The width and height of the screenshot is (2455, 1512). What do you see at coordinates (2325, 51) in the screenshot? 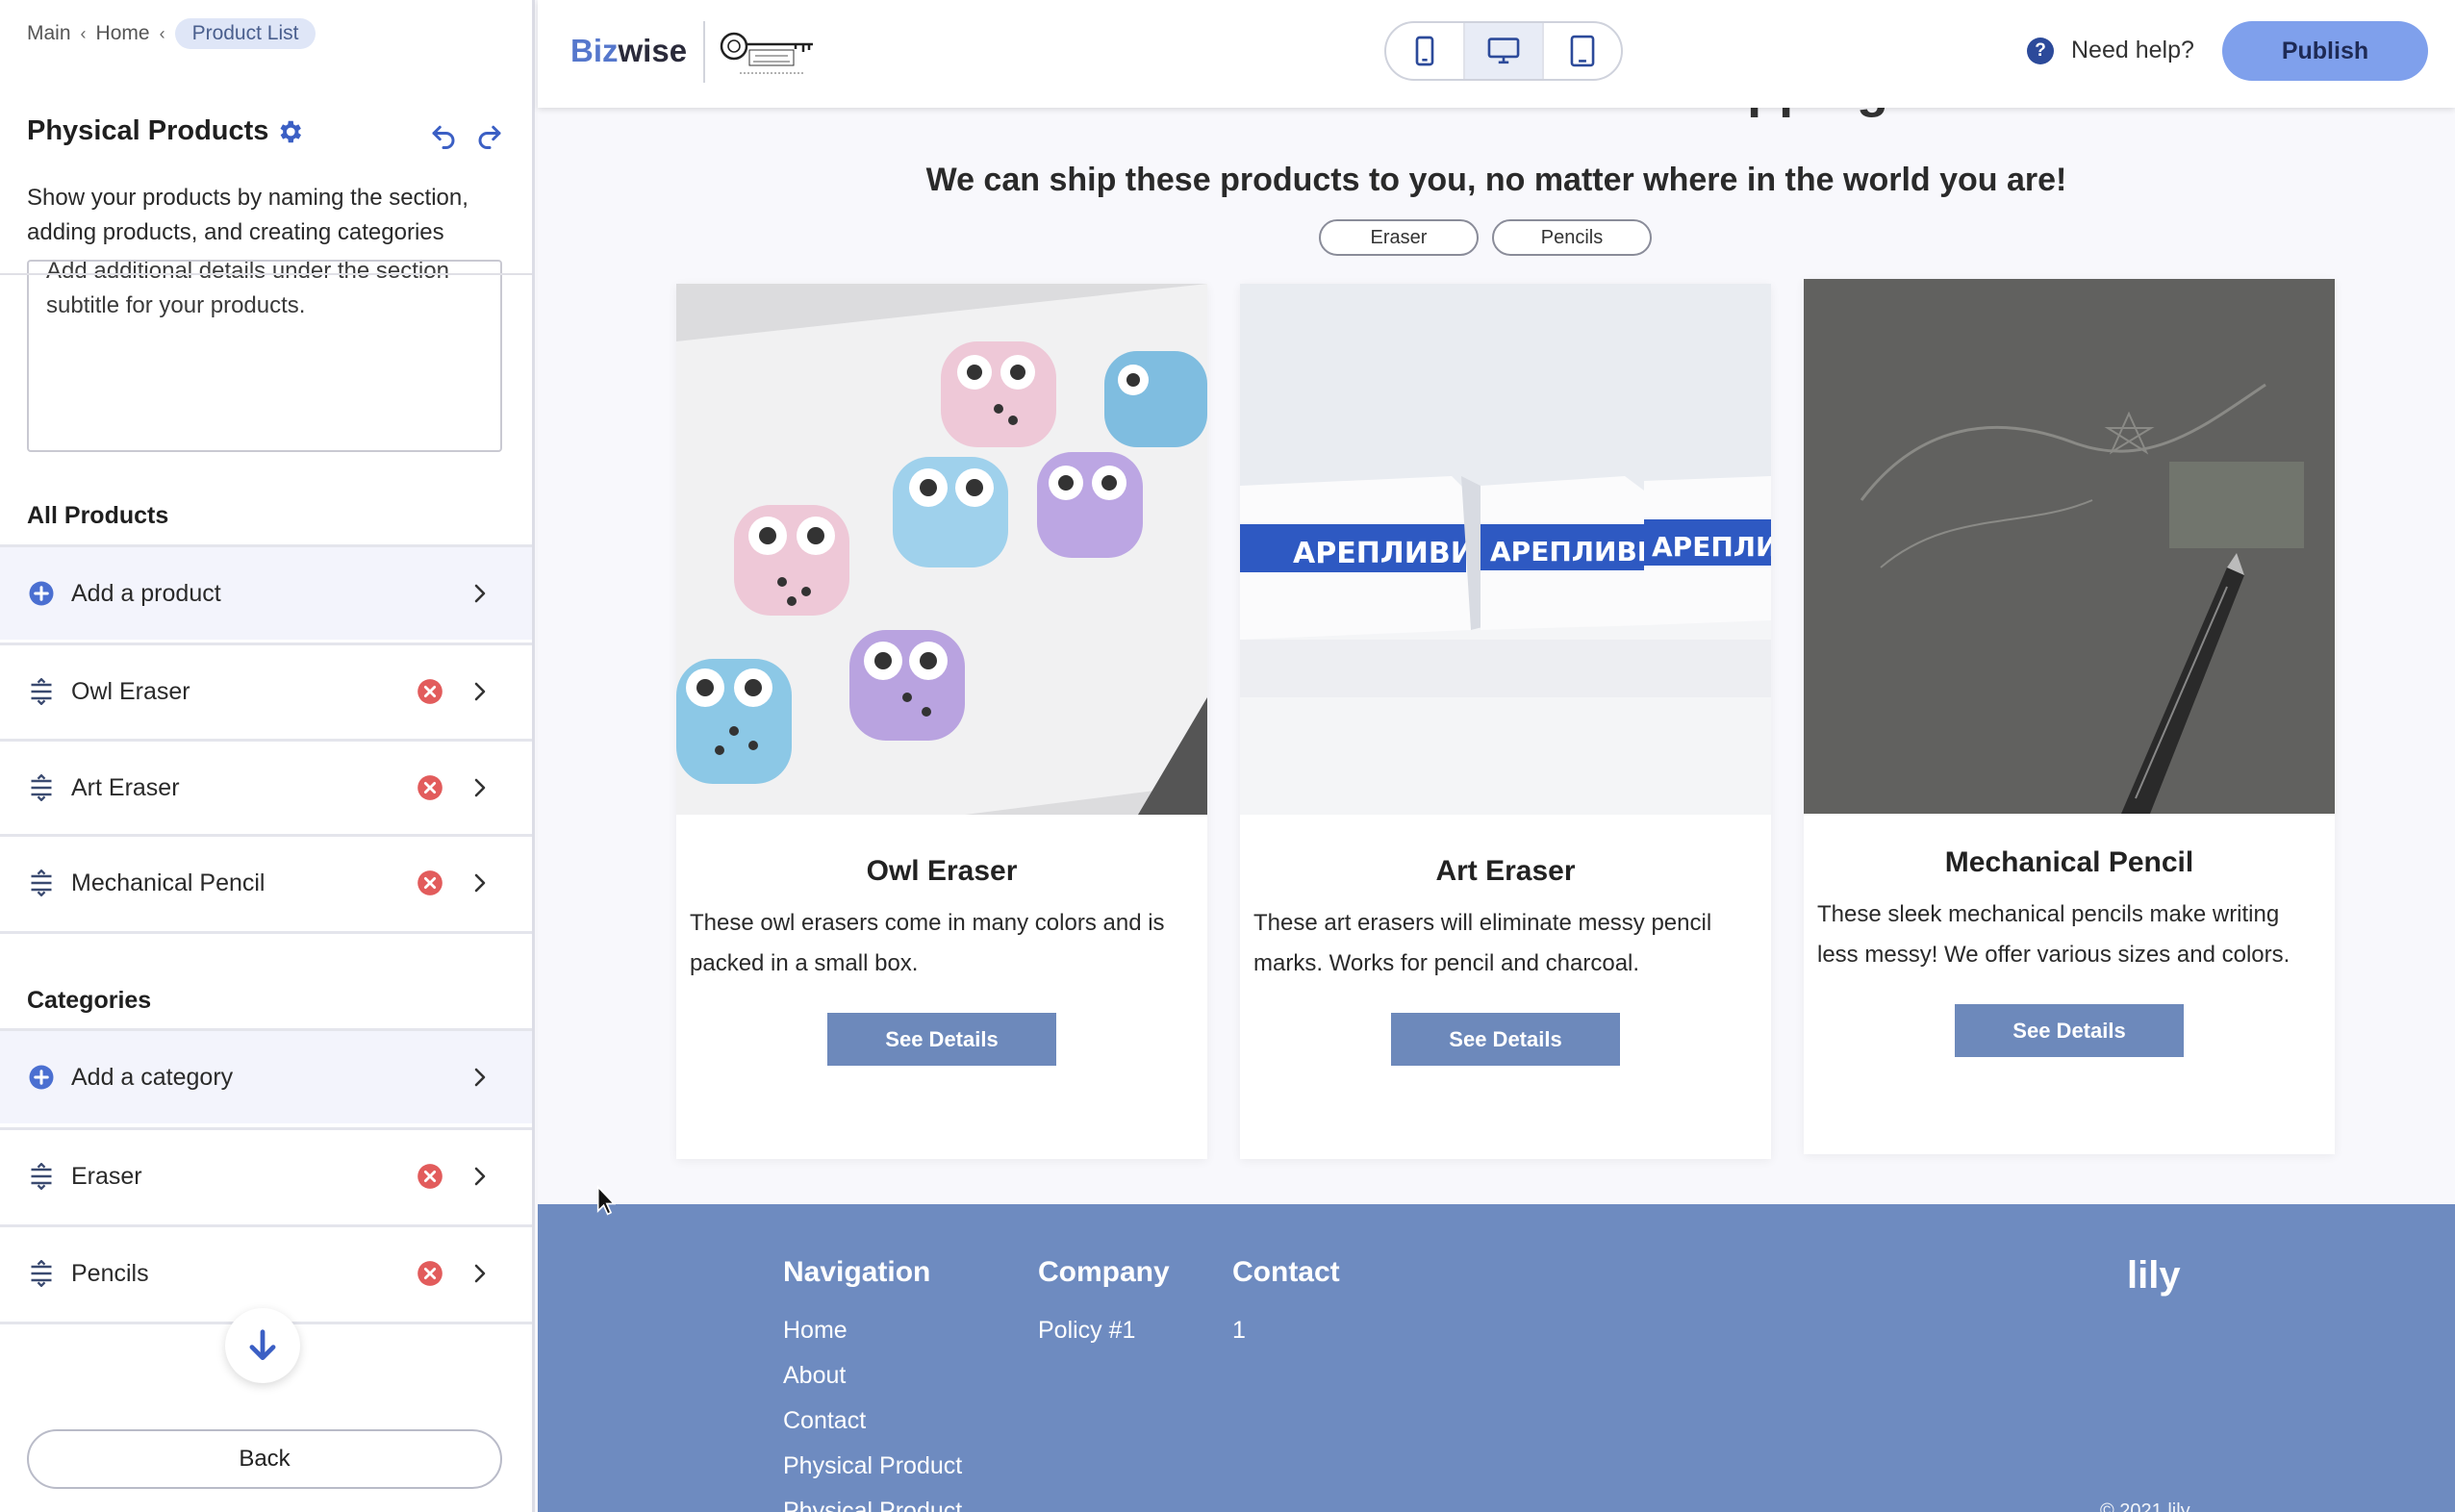
I see `publish-button: Publish` at bounding box center [2325, 51].